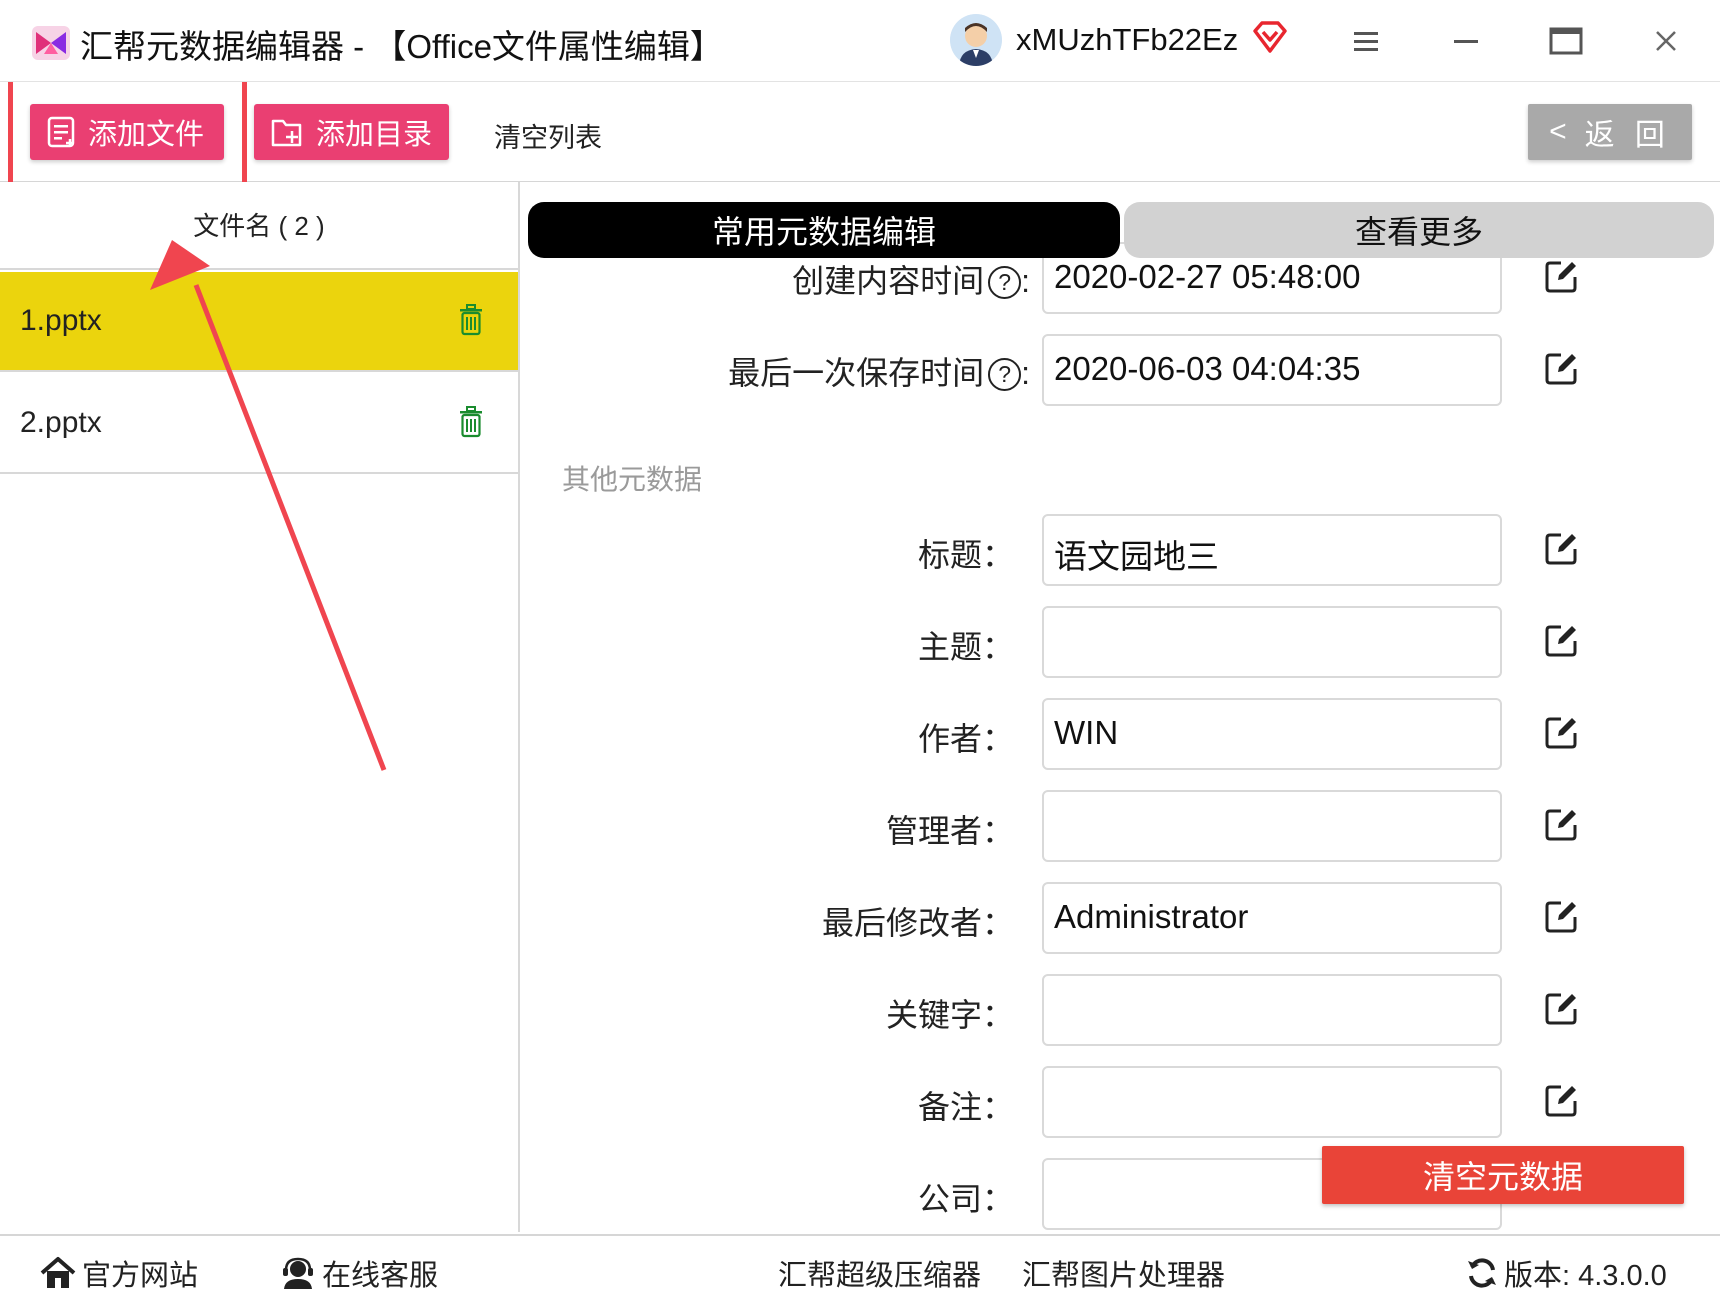 This screenshot has height=1300, width=1720. I want to click on file-list-header: 文件名 ( 2 ), so click(259, 226).